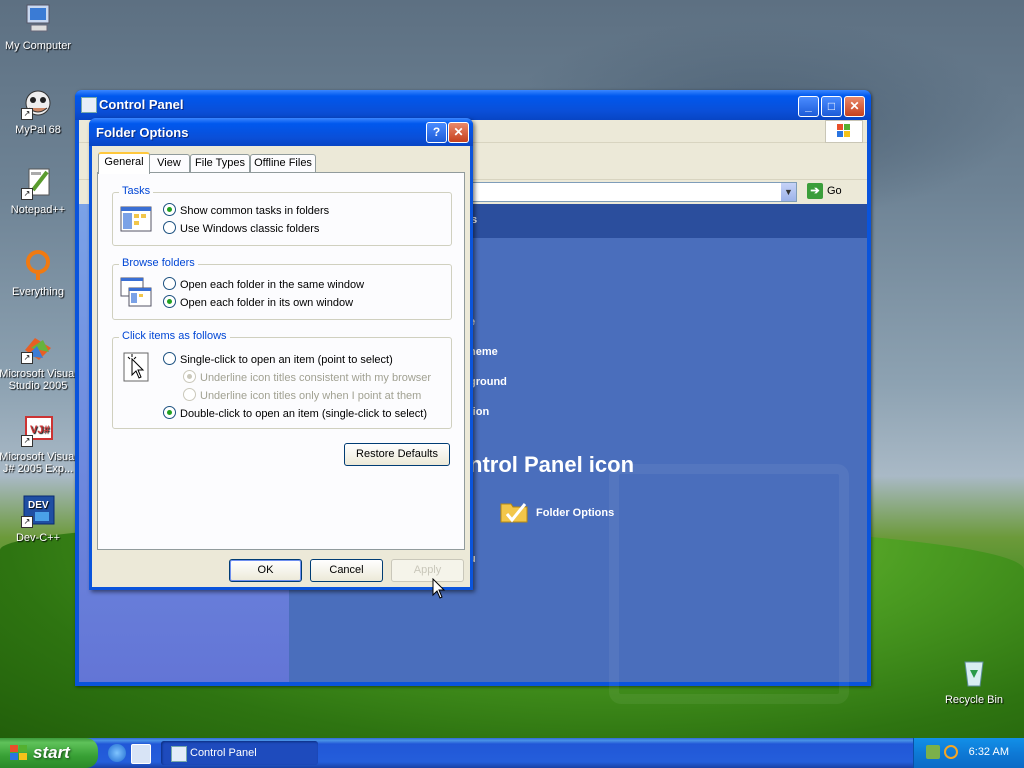  I want to click on group-label: Click items as follows, so click(174, 336).